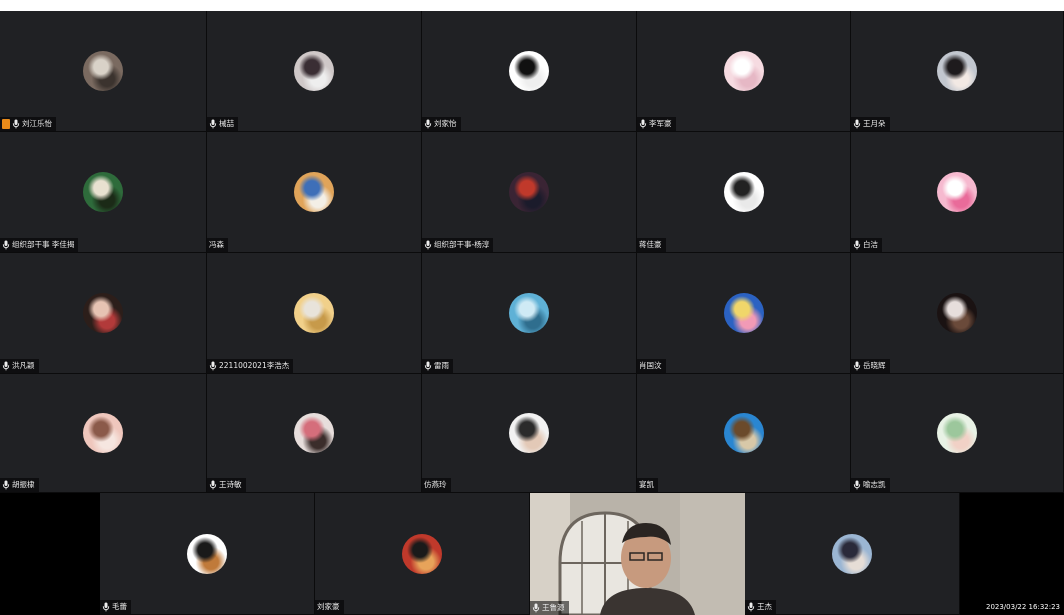  I want to click on participant-tile: 组织部干事-杨淳, so click(529, 192).